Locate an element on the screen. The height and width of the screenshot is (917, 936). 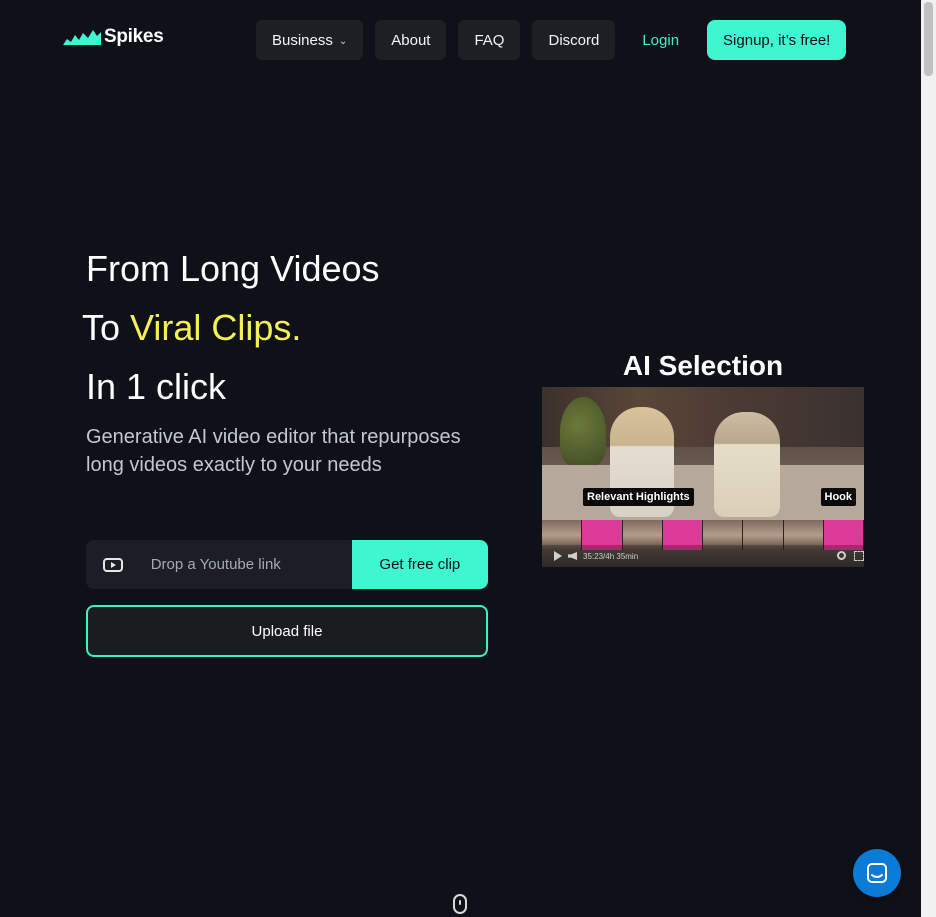
get-free-clip-label: Get free clip is located at coordinates (420, 564).